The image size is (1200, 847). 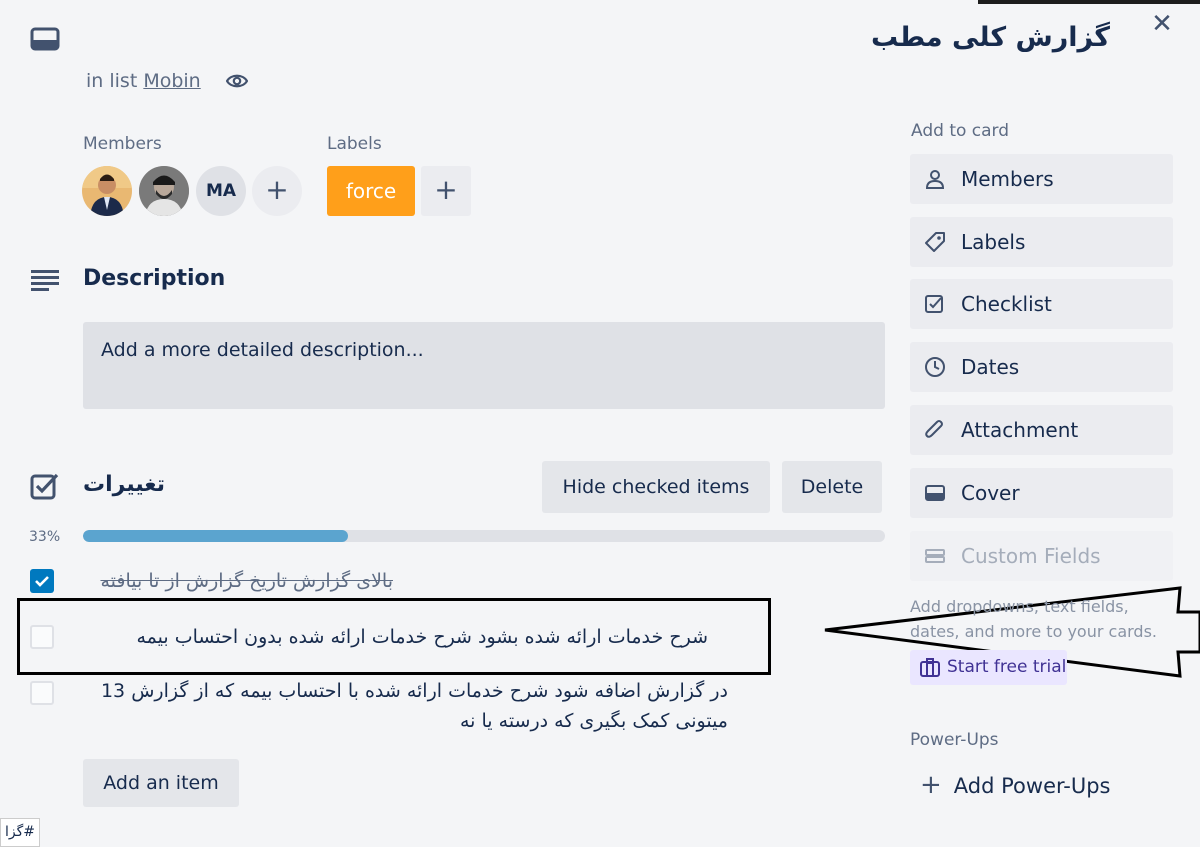 I want to click on sidebar-button-label: Dates, so click(x=990, y=367).